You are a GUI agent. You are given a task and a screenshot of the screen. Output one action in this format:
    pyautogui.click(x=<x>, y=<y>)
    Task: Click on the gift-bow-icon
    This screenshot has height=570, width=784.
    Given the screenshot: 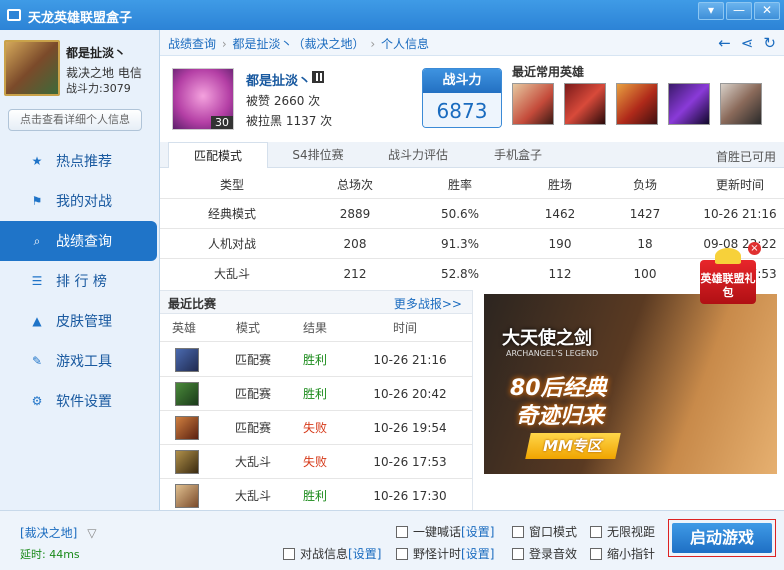 What is the action you would take?
    pyautogui.click(x=728, y=256)
    